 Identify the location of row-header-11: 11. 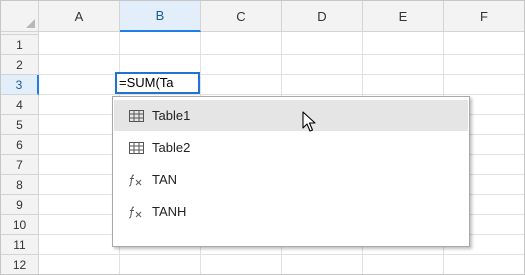
(20, 245).